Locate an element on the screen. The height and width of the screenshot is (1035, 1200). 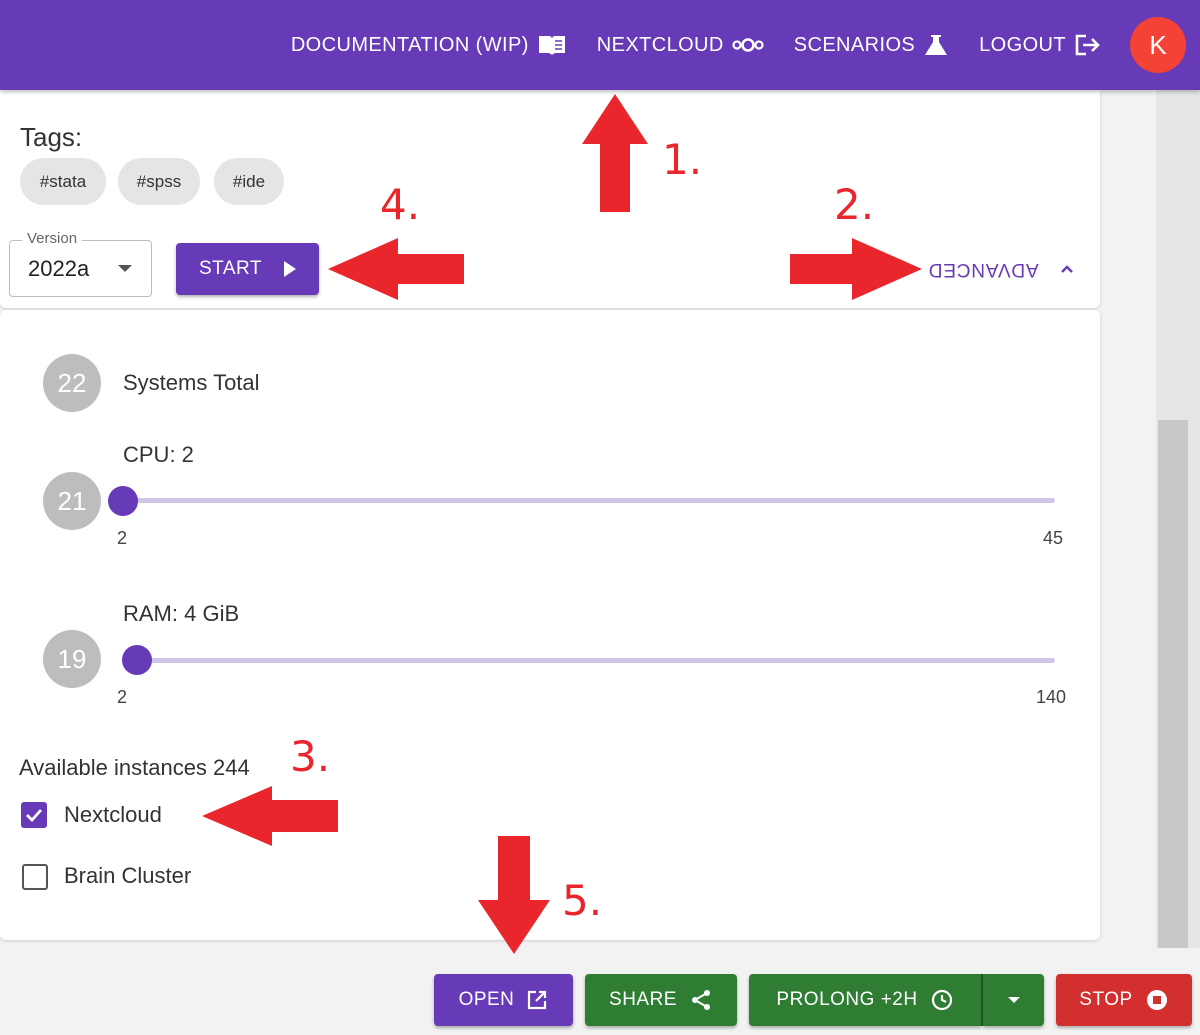
share-button: SHARE is located at coordinates (661, 1000).